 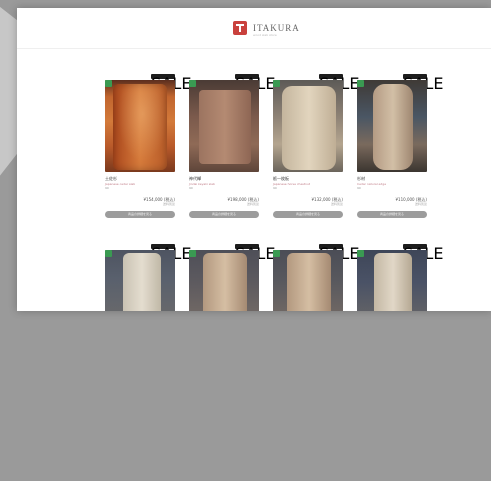 What do you see at coordinates (120, 184) in the screenshot?
I see `product-subtitle: Japanese cedar slab` at bounding box center [120, 184].